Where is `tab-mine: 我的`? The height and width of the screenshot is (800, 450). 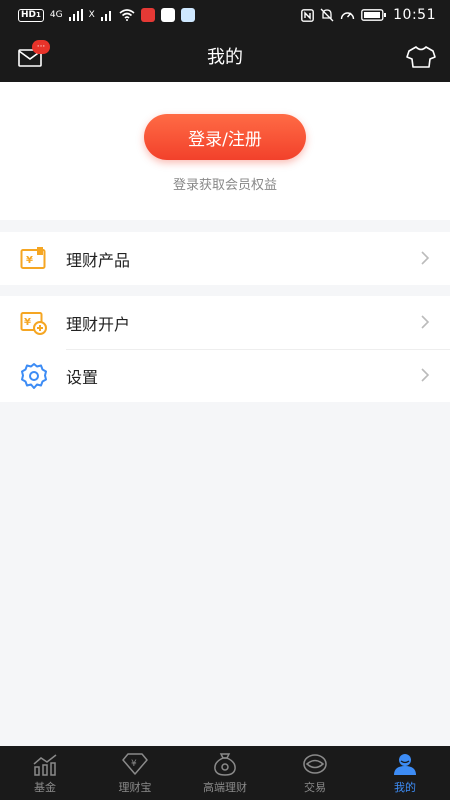
tab-mine: 我的 is located at coordinates (405, 773).